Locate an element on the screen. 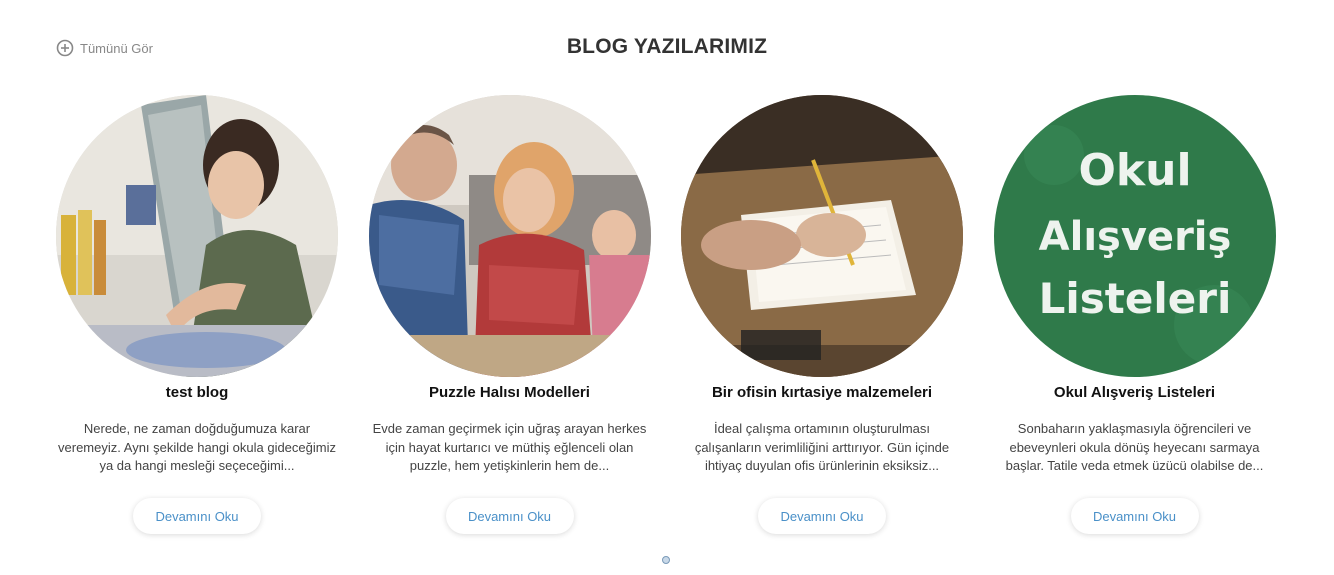 This screenshot has width=1334, height=575. blog-image-chalkboard: Okul Alışveriş Listeleri is located at coordinates (1134, 236).